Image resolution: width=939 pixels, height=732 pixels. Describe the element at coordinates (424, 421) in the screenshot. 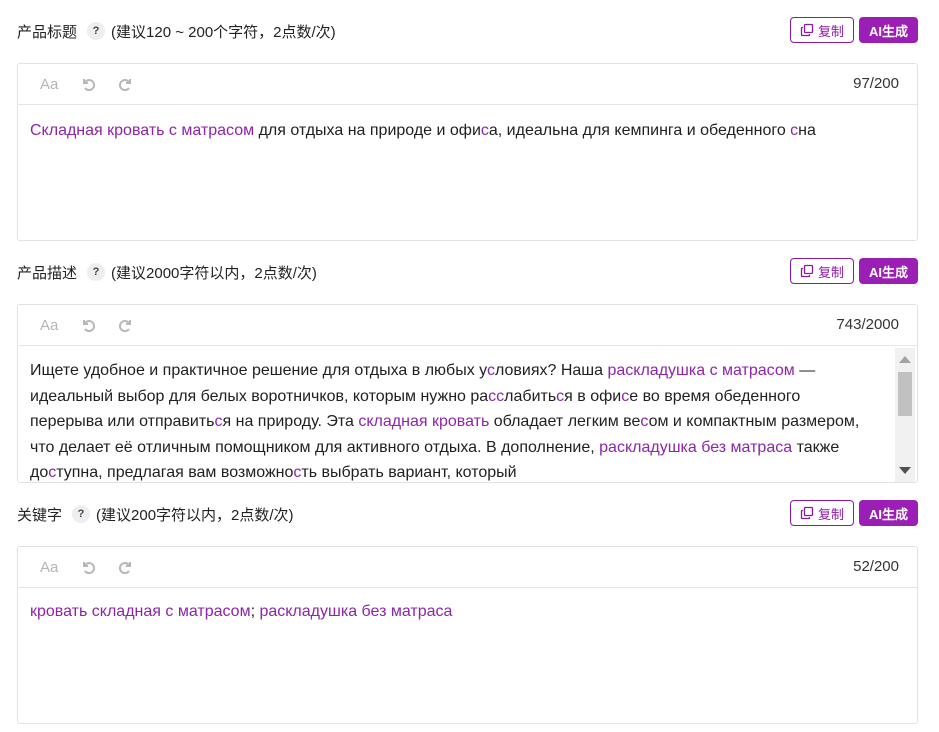

I see `keyword-highlight: складная кровать` at that location.